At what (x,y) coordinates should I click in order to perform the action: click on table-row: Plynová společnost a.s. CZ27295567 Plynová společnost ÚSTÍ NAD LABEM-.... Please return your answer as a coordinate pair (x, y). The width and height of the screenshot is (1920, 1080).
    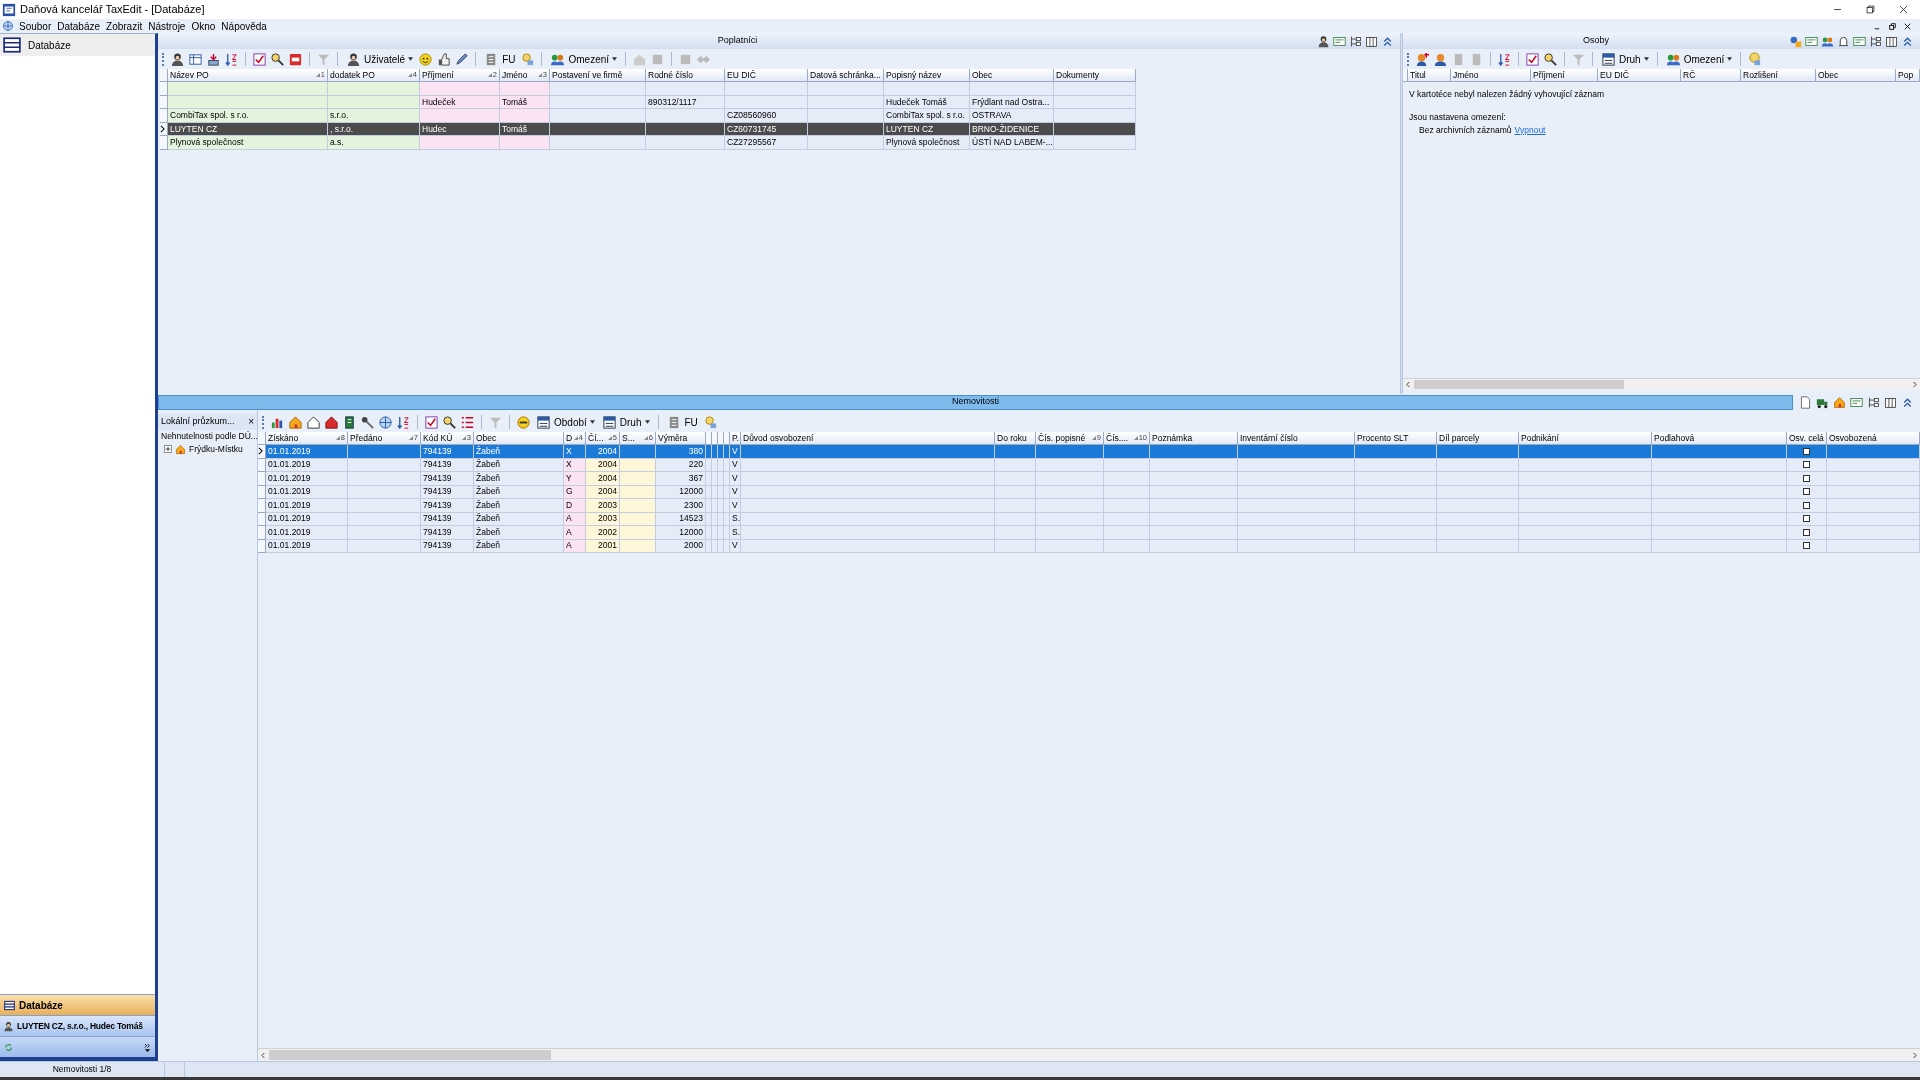
    Looking at the image, I should click on (648, 143).